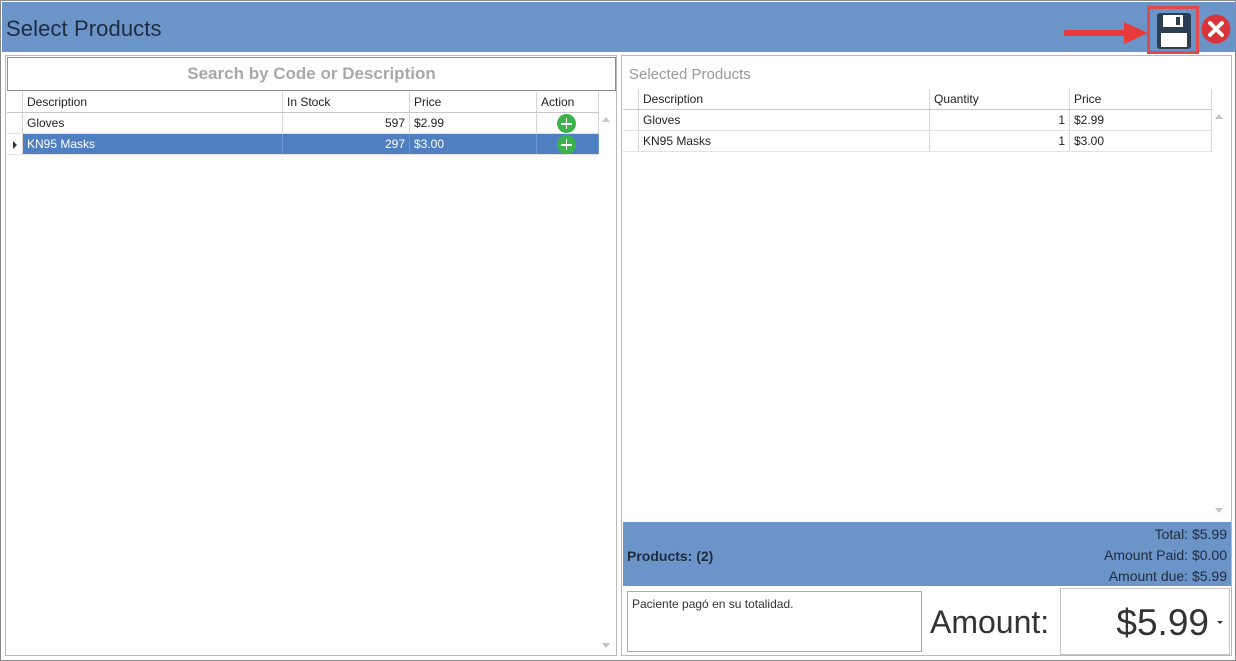 This screenshot has width=1236, height=661. I want to click on window-title: Select Products, so click(84, 28).